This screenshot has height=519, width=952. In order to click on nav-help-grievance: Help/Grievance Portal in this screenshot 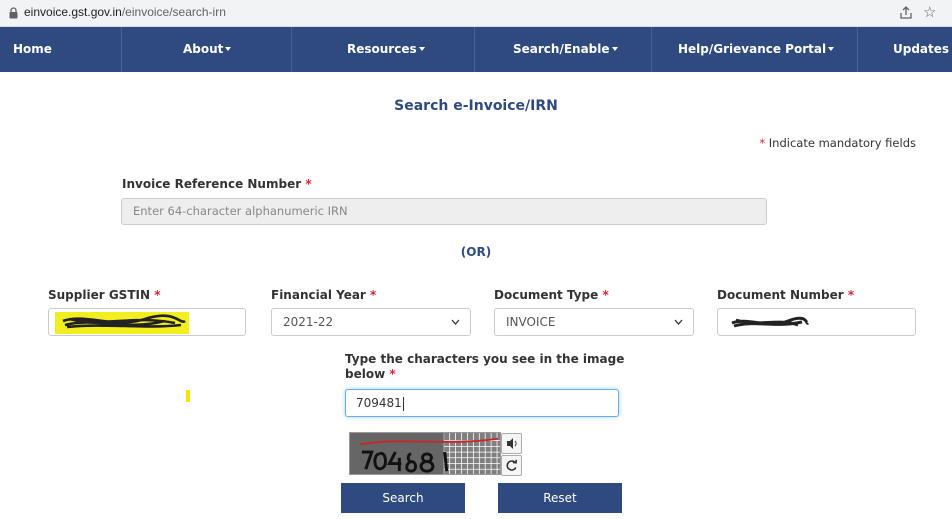, I will do `click(756, 49)`.